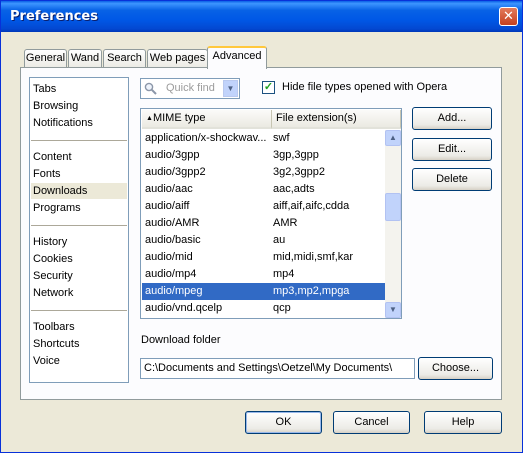 This screenshot has height=453, width=523. Describe the element at coordinates (124, 58) in the screenshot. I see `tab-search: Search` at that location.